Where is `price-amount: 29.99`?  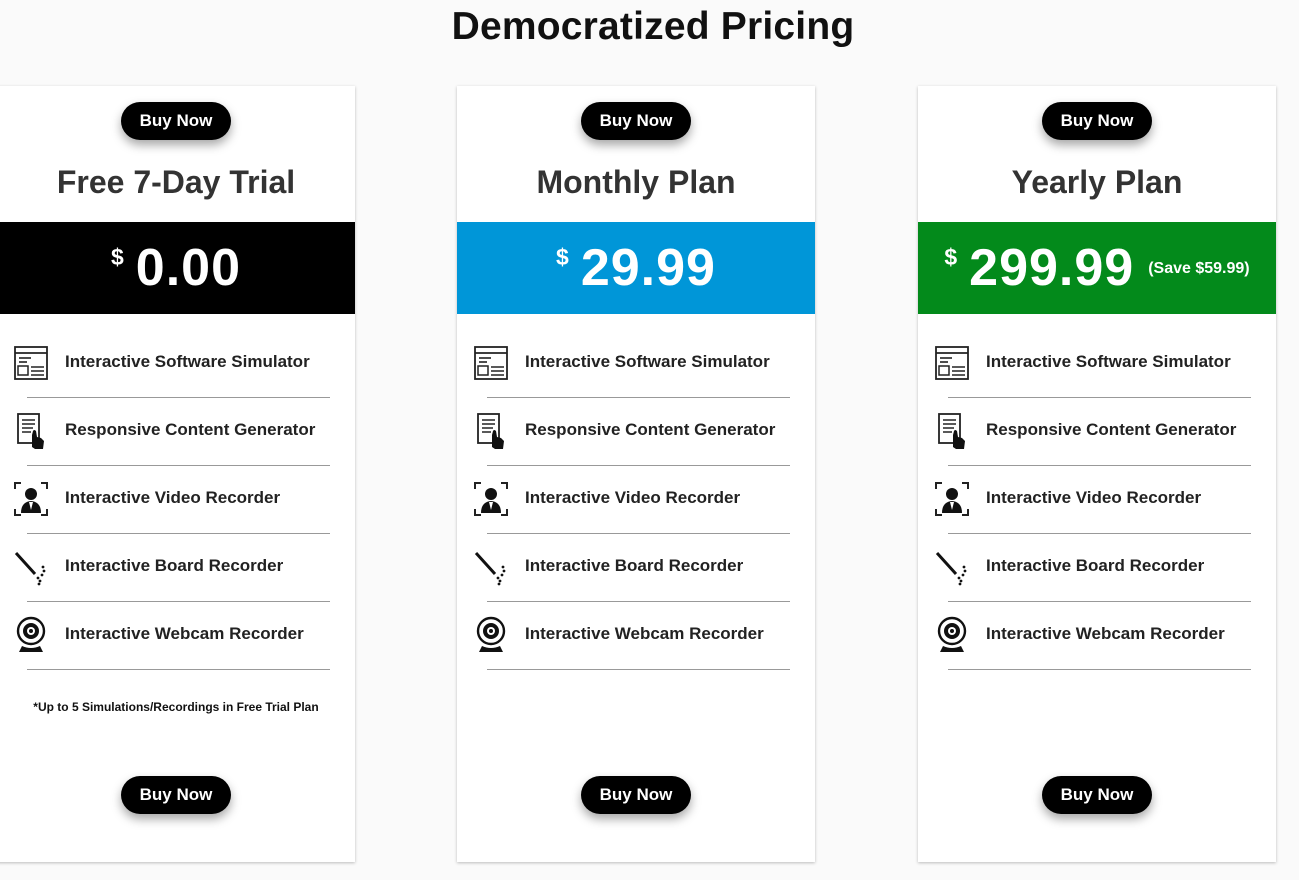 price-amount: 29.99 is located at coordinates (648, 268).